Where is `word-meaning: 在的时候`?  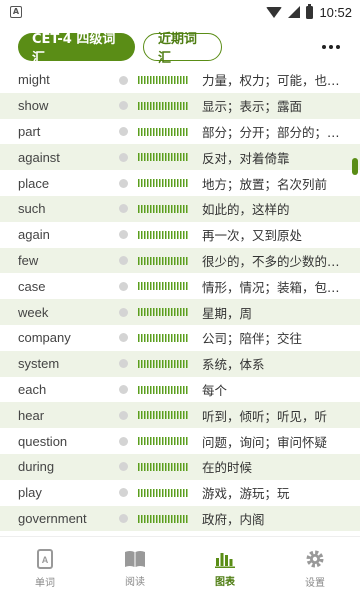
word-meaning: 在的时候 is located at coordinates (227, 468).